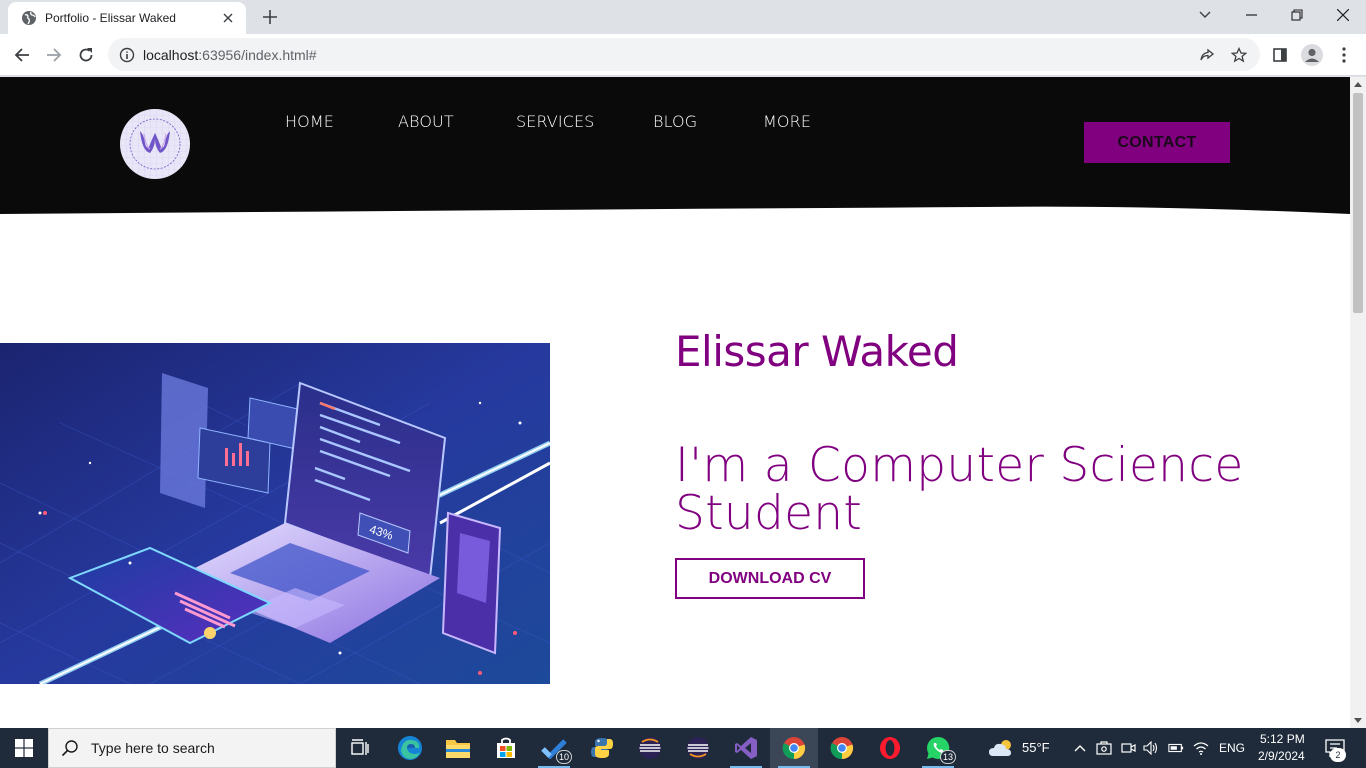 The image size is (1366, 768). What do you see at coordinates (1176, 748) in the screenshot?
I see `battery-icon` at bounding box center [1176, 748].